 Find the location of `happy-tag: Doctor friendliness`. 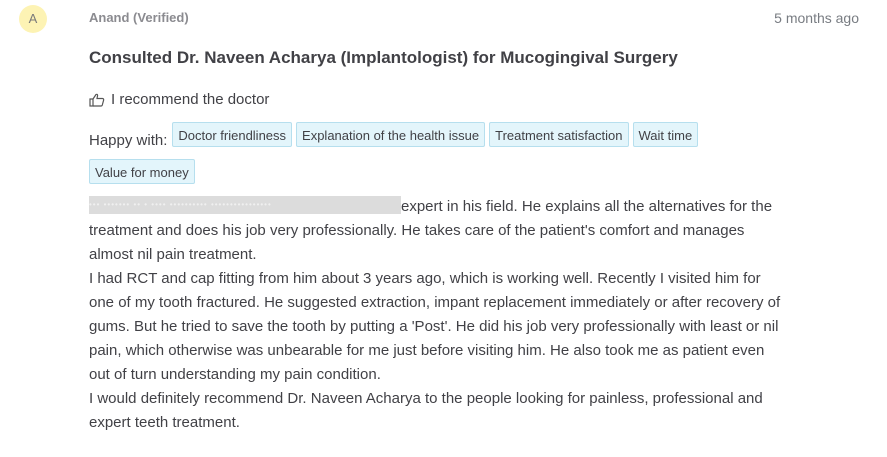

happy-tag: Doctor friendliness is located at coordinates (232, 134).